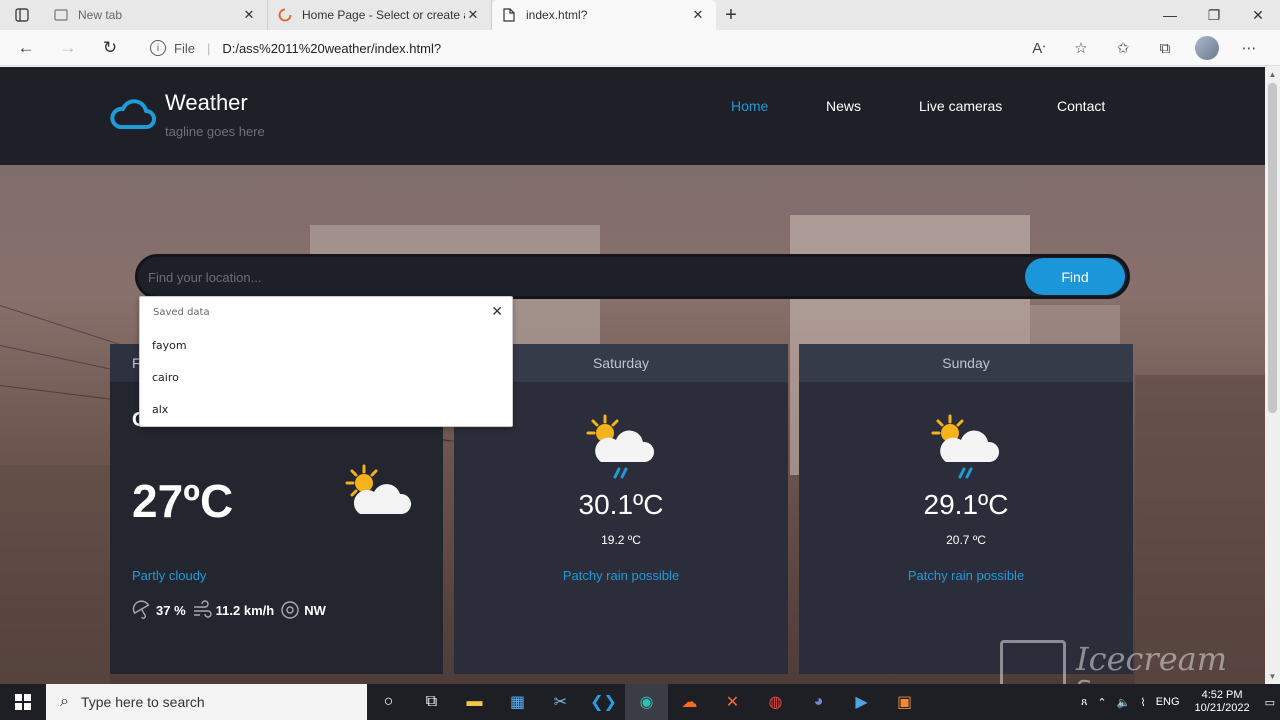 Image resolution: width=1280 pixels, height=720 pixels. I want to click on recorder-logo-icon, so click(1033, 662).